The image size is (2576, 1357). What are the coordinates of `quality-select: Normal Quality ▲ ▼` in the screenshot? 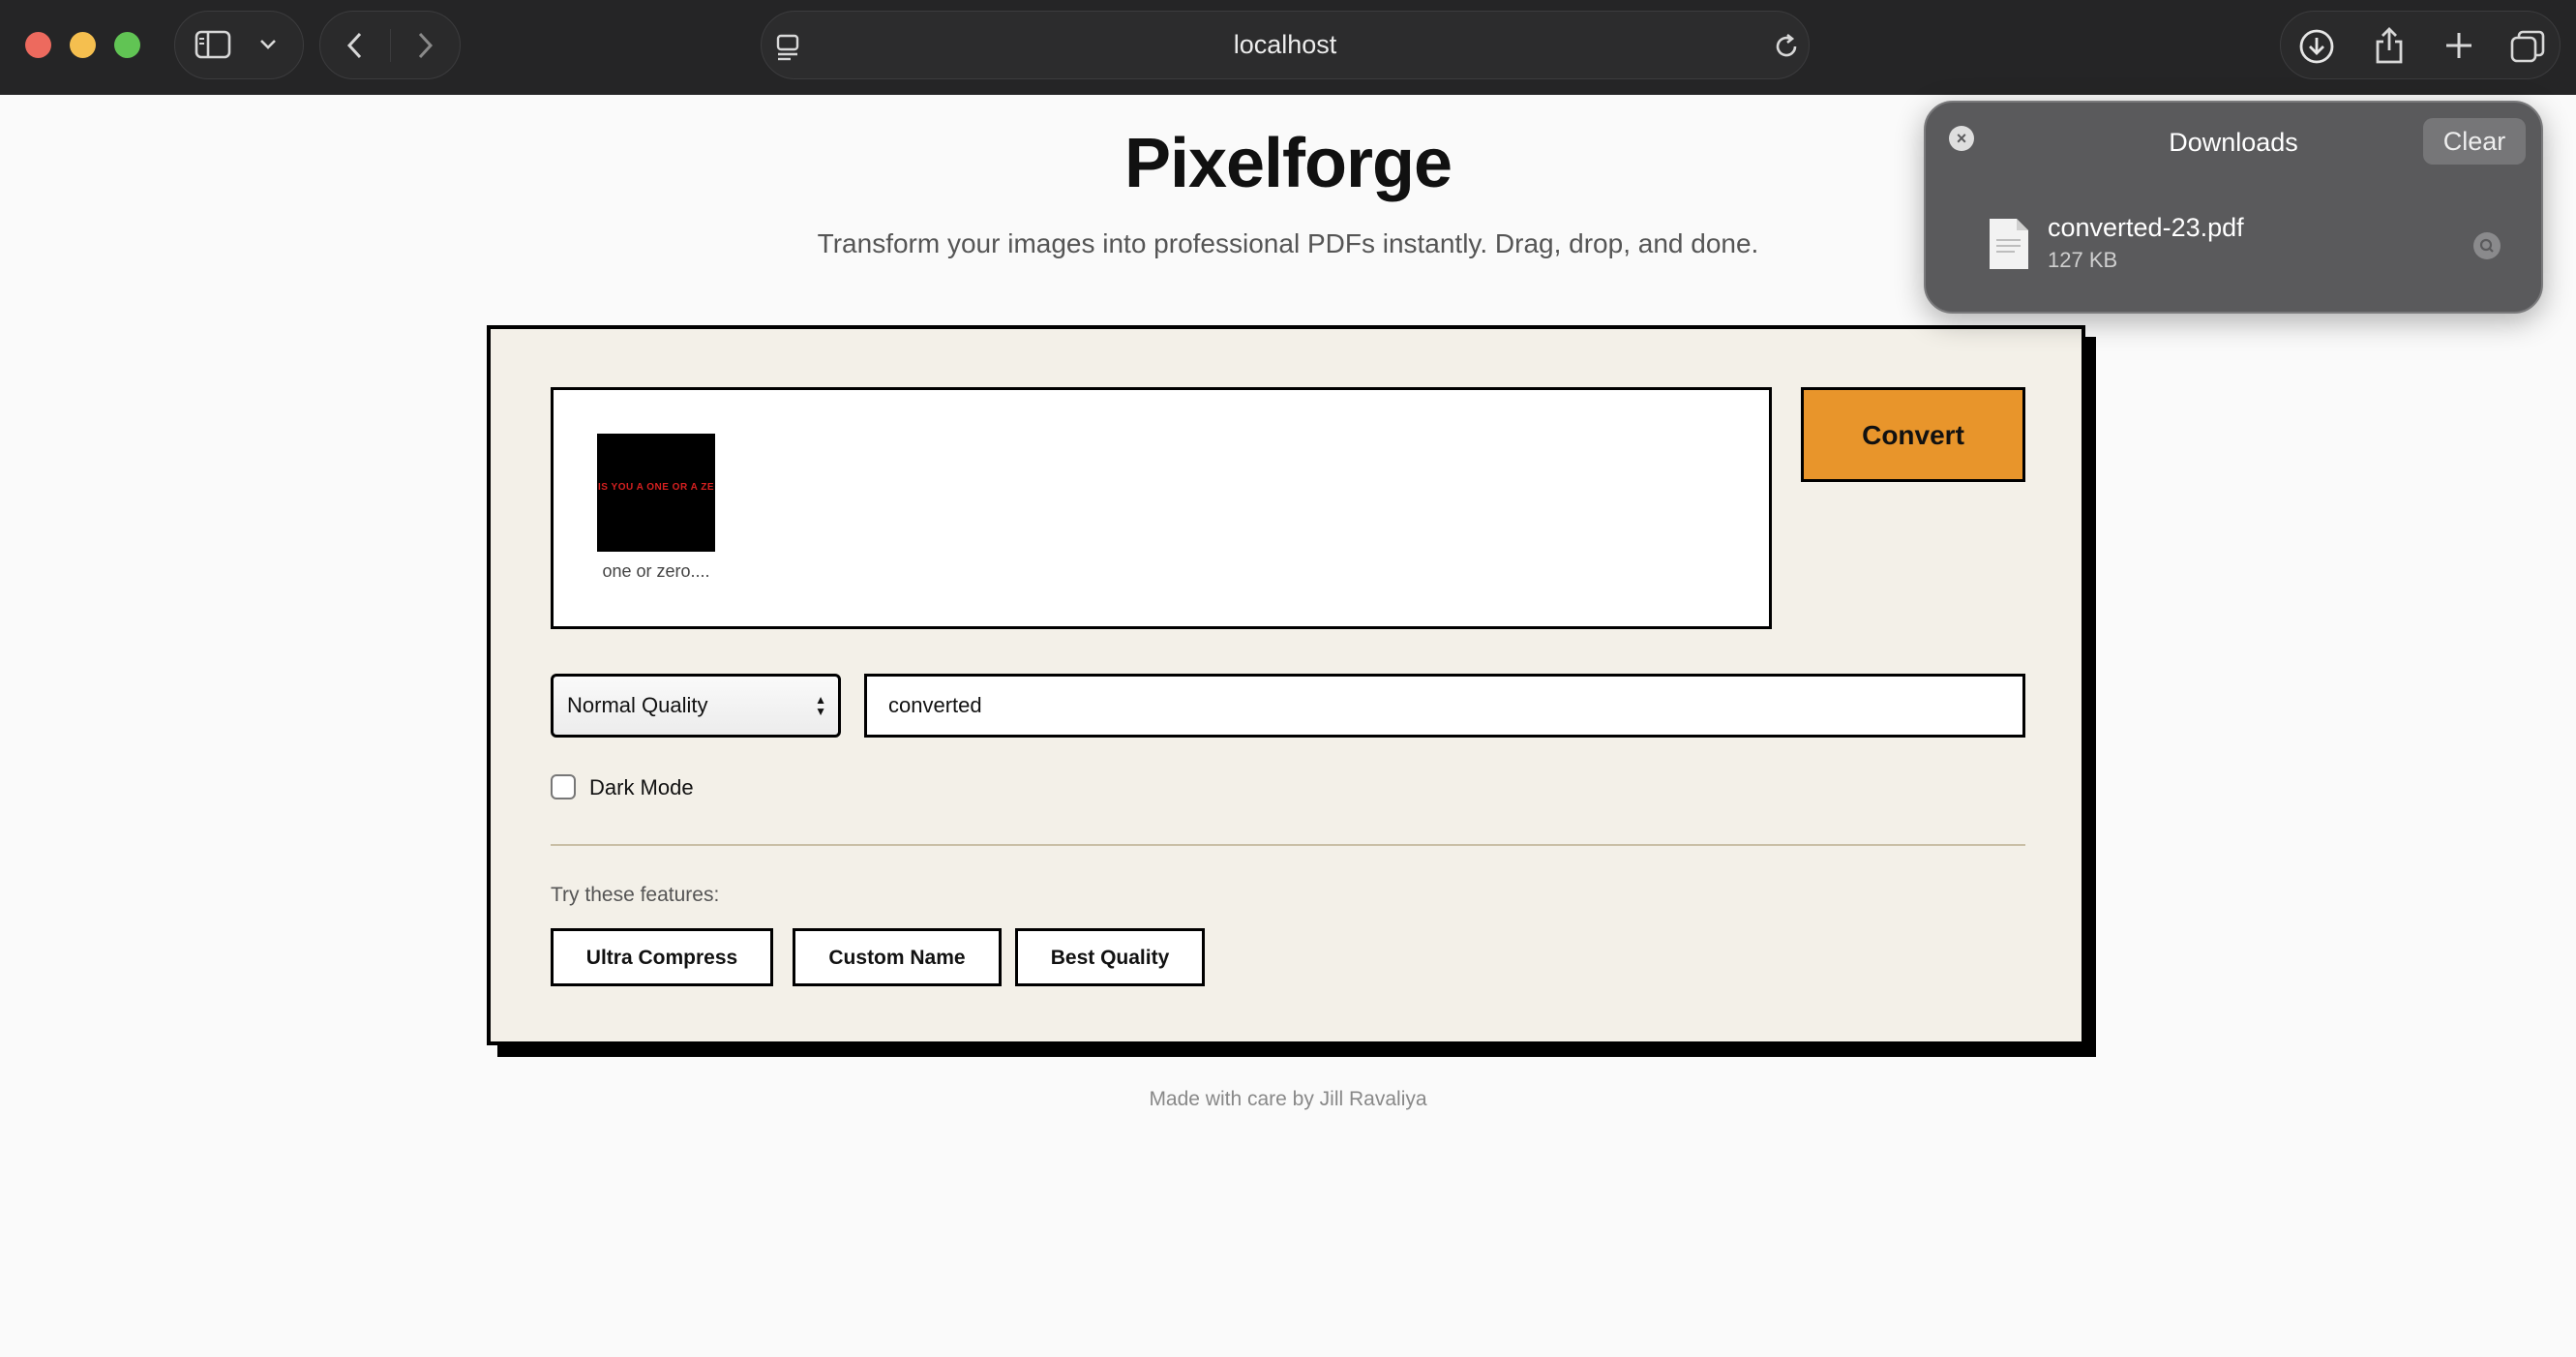 It's located at (696, 706).